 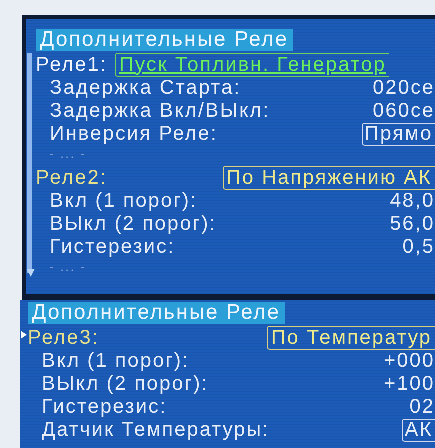 What do you see at coordinates (72, 178) in the screenshot?
I see `relay-label: Реле2:` at bounding box center [72, 178].